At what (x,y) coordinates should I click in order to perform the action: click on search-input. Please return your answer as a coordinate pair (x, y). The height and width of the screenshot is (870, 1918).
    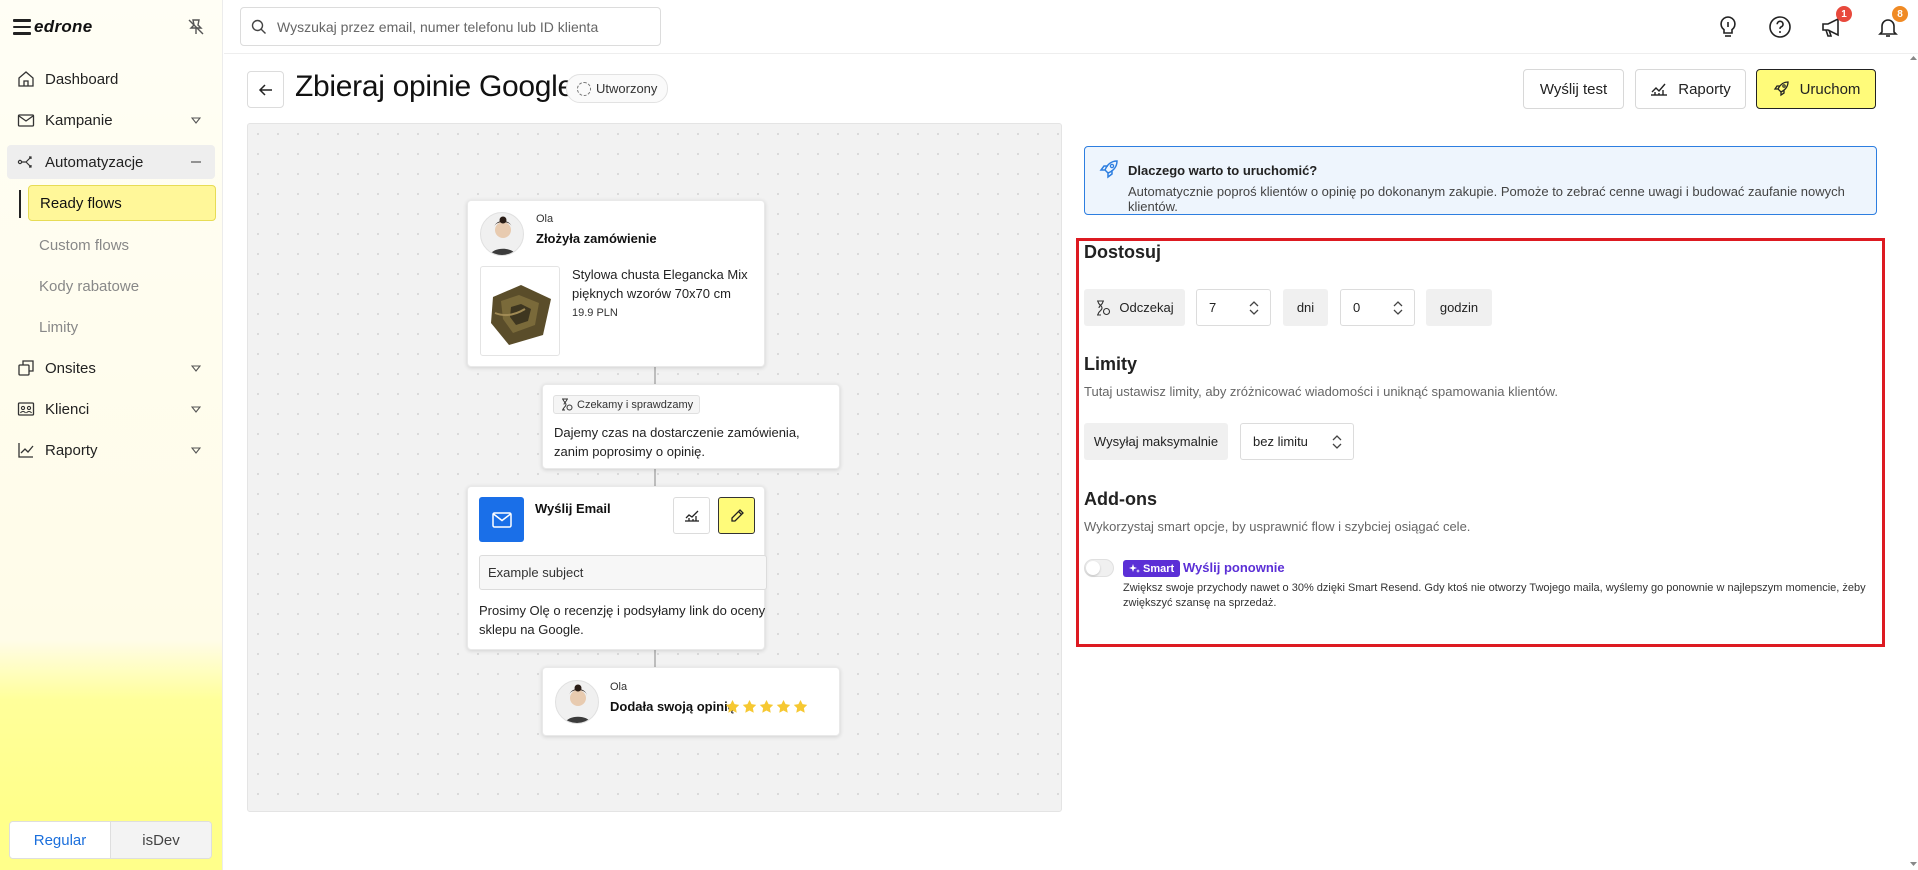
    Looking at the image, I should click on (457, 26).